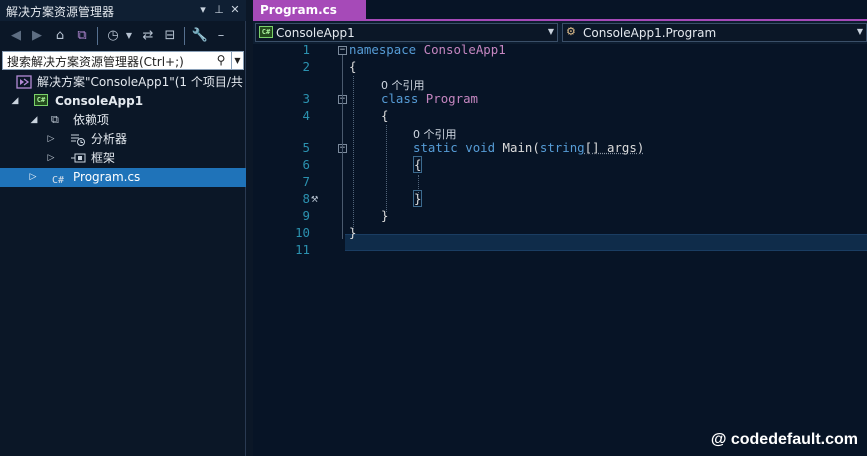 Image resolution: width=867 pixels, height=456 pixels. What do you see at coordinates (113, 36) in the screenshot?
I see `pending-changes-filter-icon: ◷` at bounding box center [113, 36].